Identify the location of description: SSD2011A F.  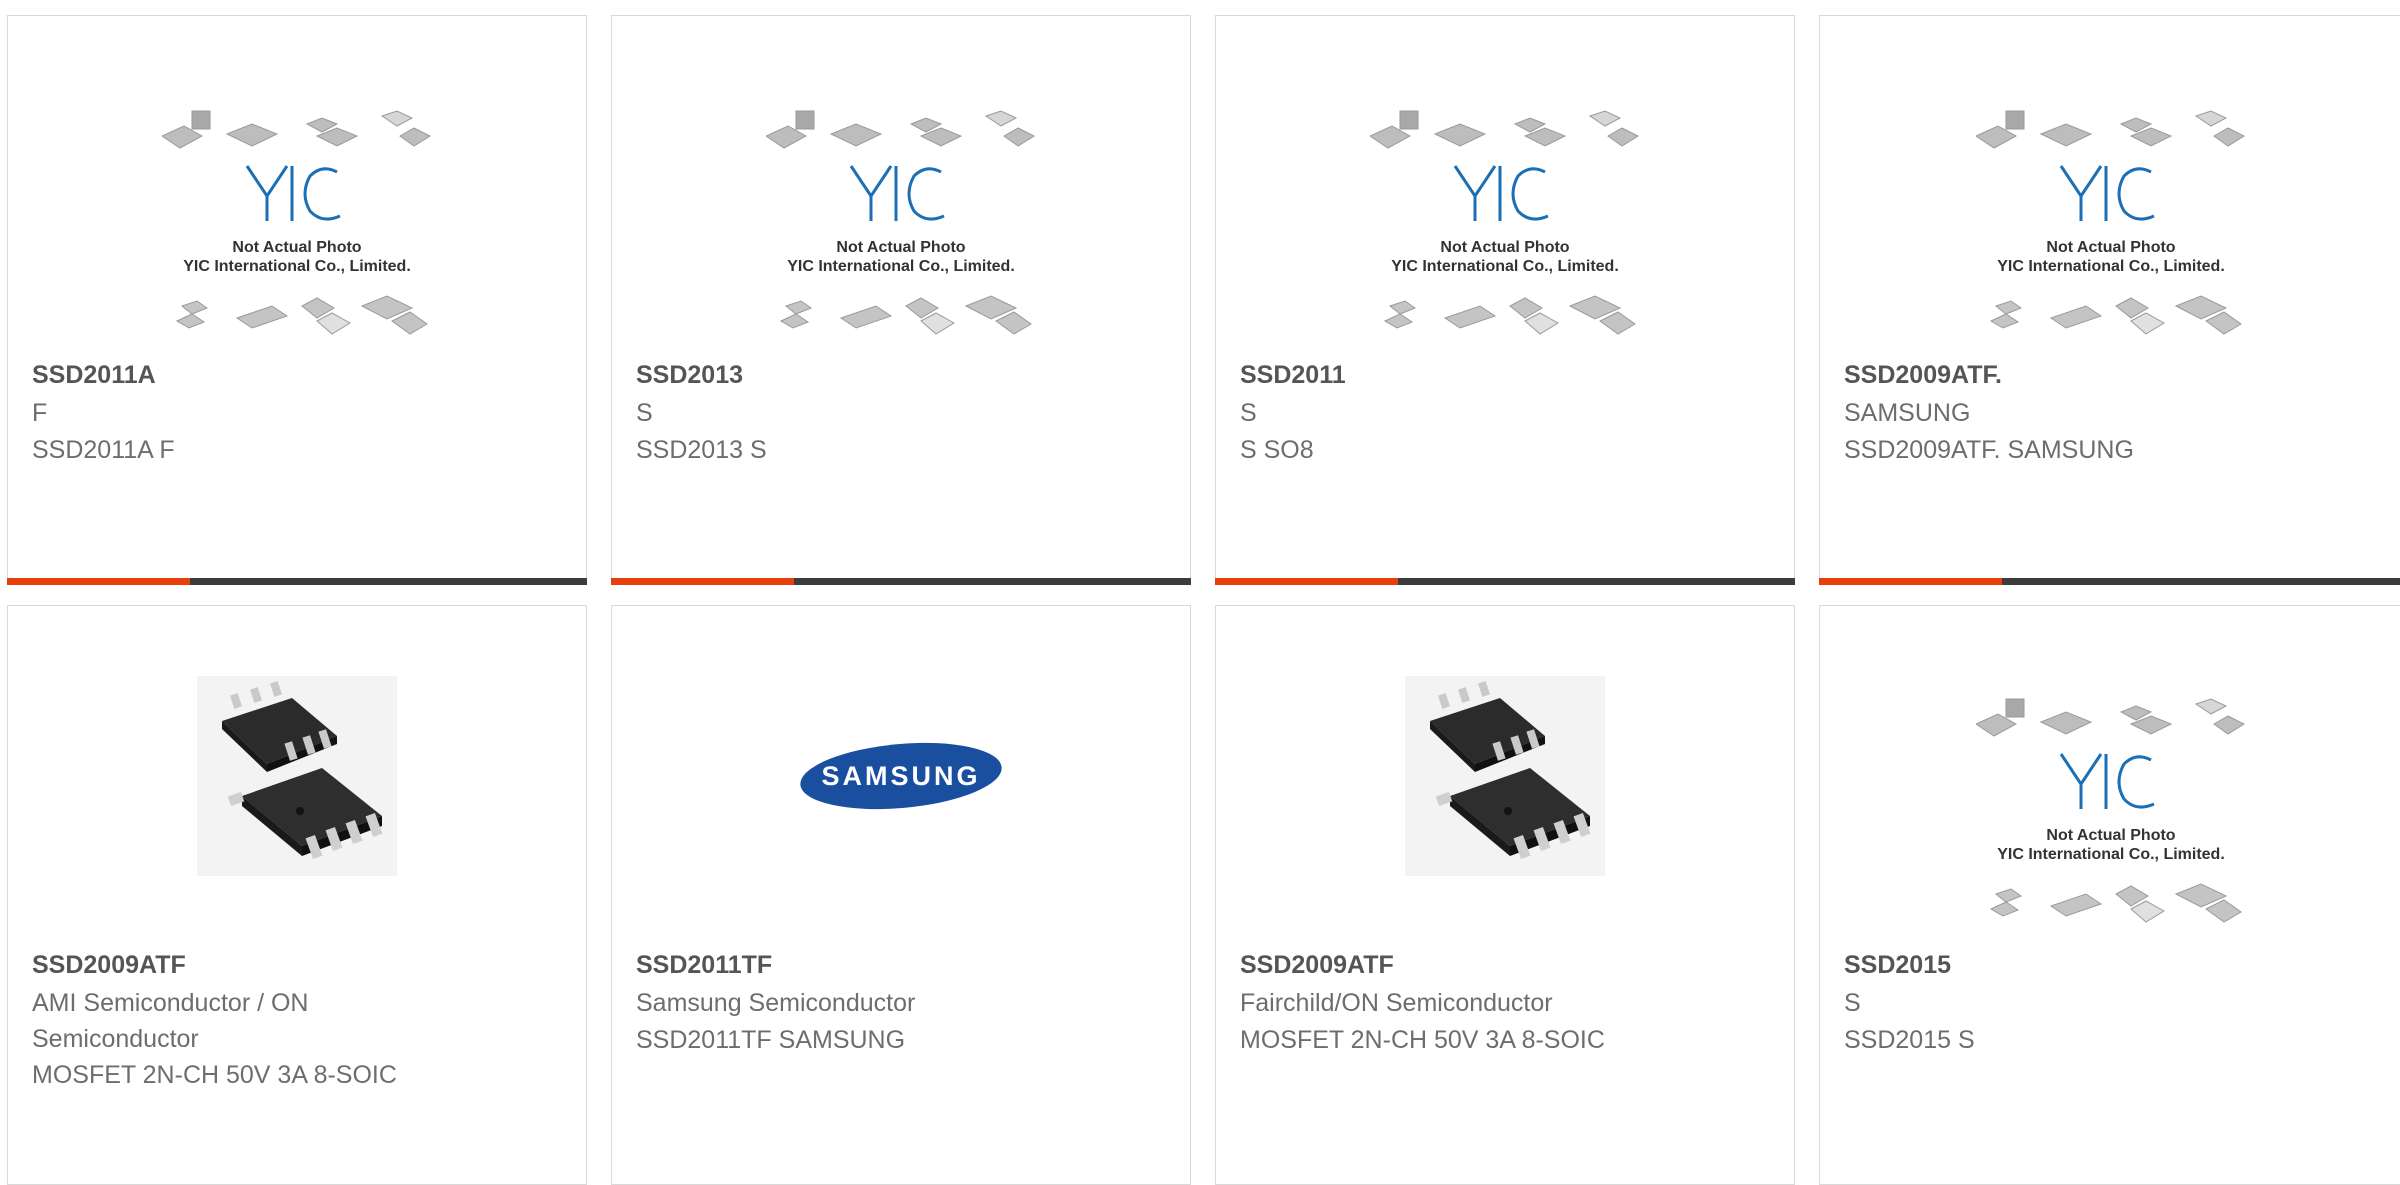
(103, 450).